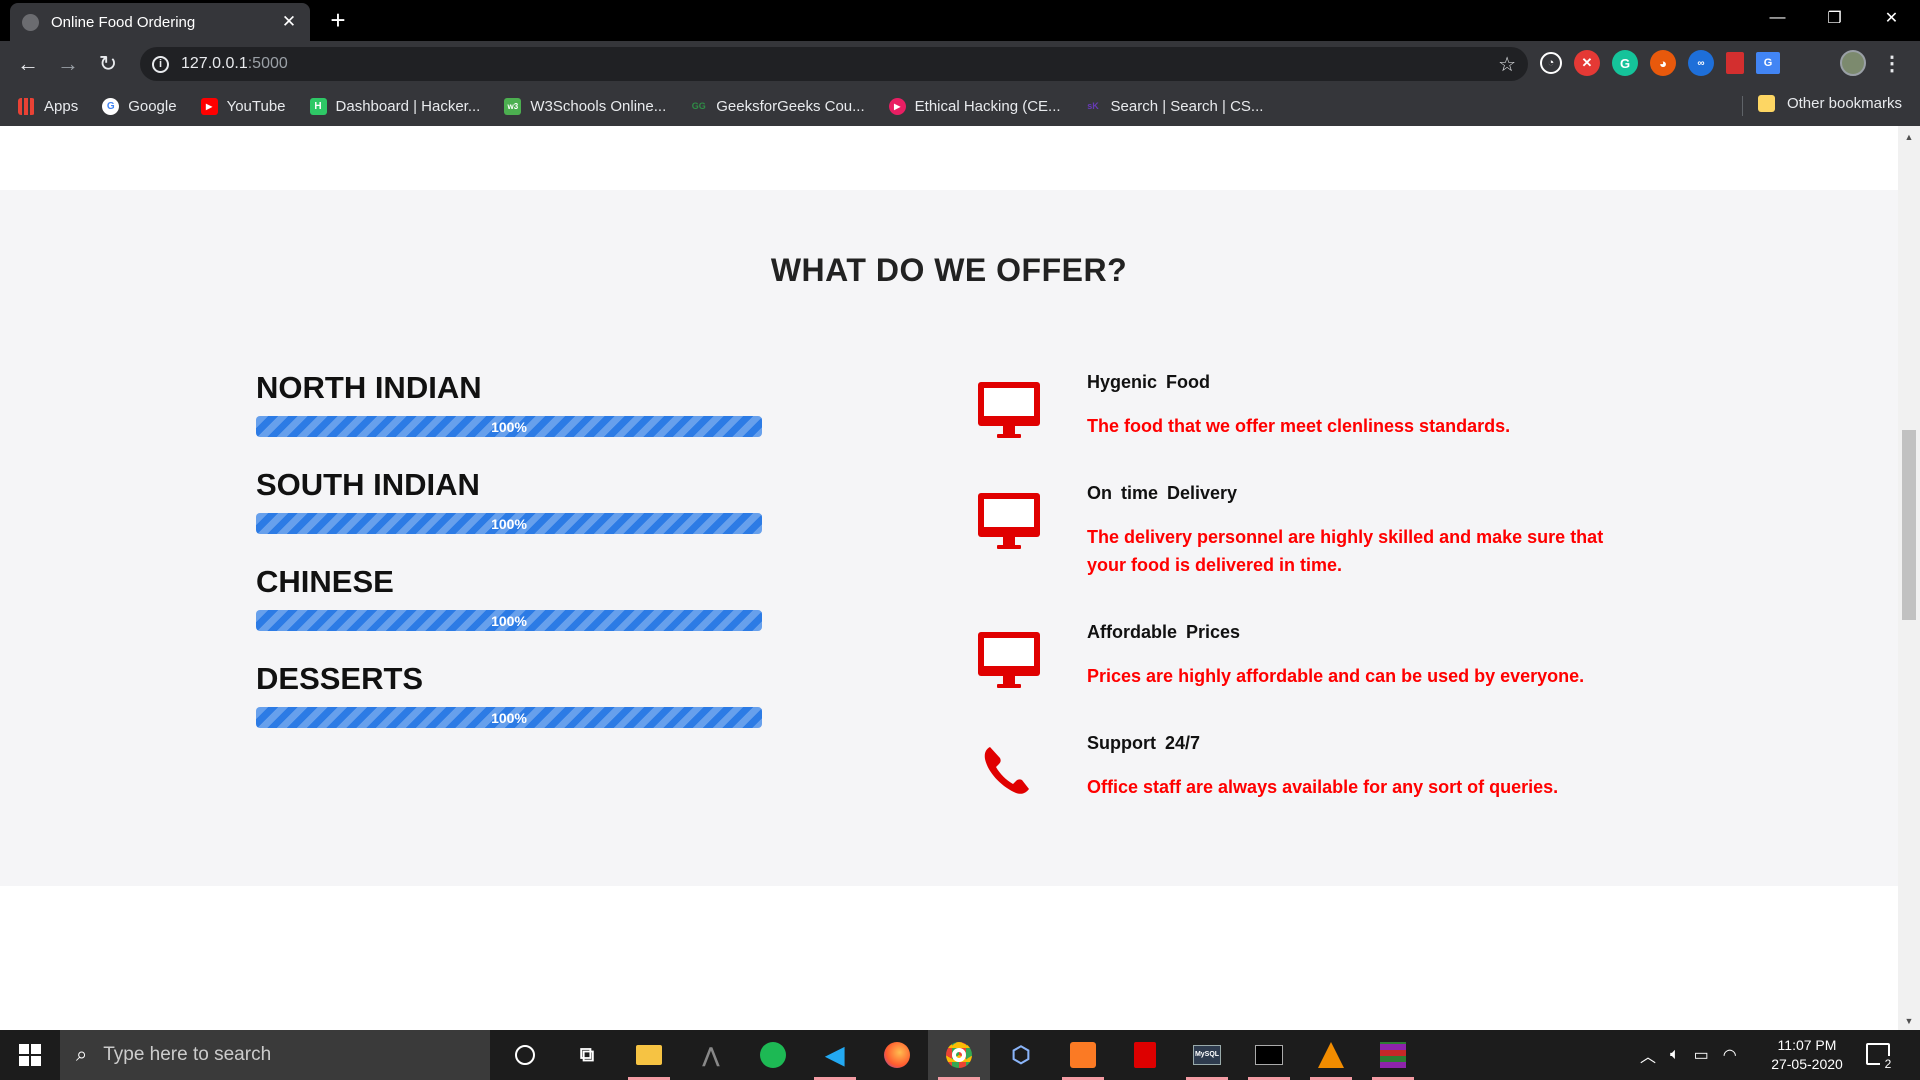 The width and height of the screenshot is (1920, 1080). I want to click on taskbar-apps: ⧉ ⋀ ◀ ⬡ MySQL, so click(959, 1055).